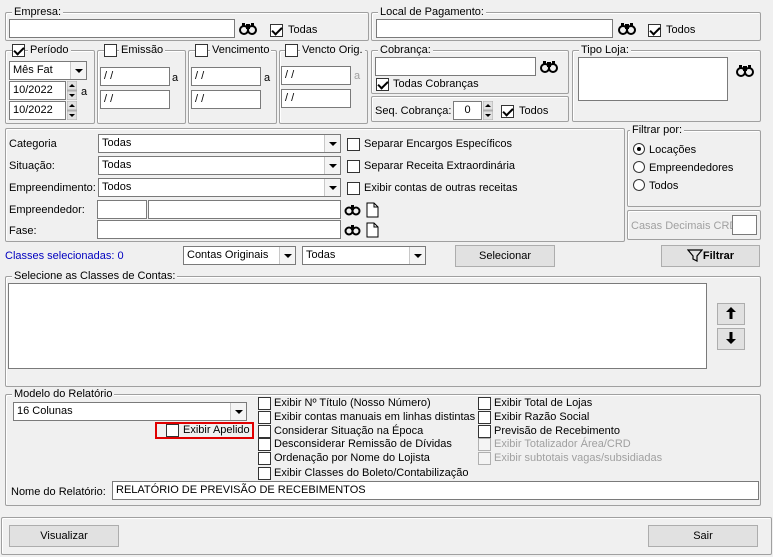 The image size is (773, 557). What do you see at coordinates (691, 168) in the screenshot?
I see `filtrar-empreendedores-label: Empreendedores` at bounding box center [691, 168].